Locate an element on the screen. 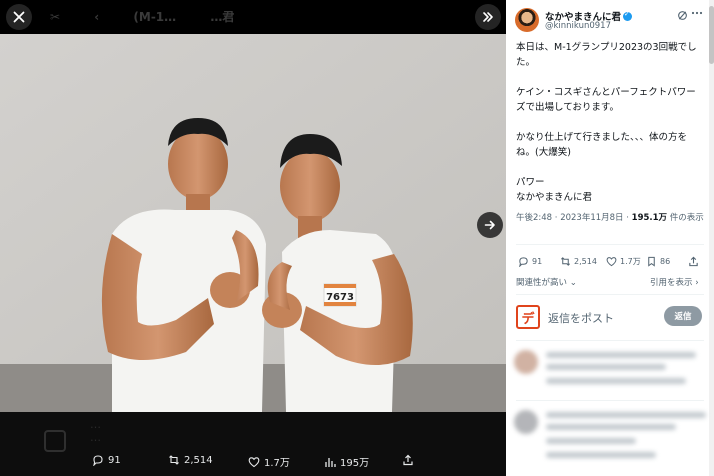  media-views-count: 195万 is located at coordinates (355, 463).